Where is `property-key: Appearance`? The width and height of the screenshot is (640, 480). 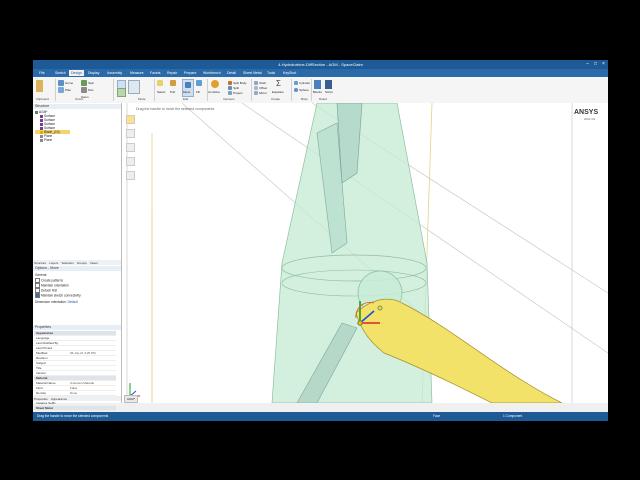
property-key: Appearance is located at coordinates (45, 333).